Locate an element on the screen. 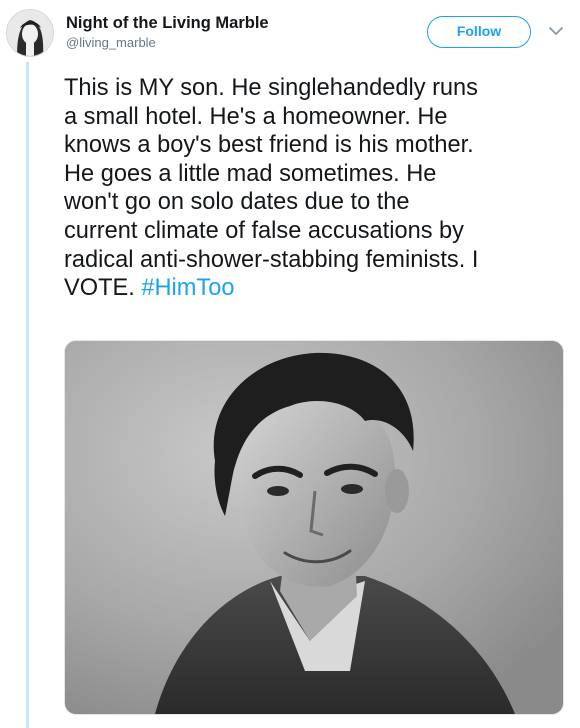 The image size is (580, 728). tweet-text-line: This is MY son. He singlehandedly runs is located at coordinates (271, 88).